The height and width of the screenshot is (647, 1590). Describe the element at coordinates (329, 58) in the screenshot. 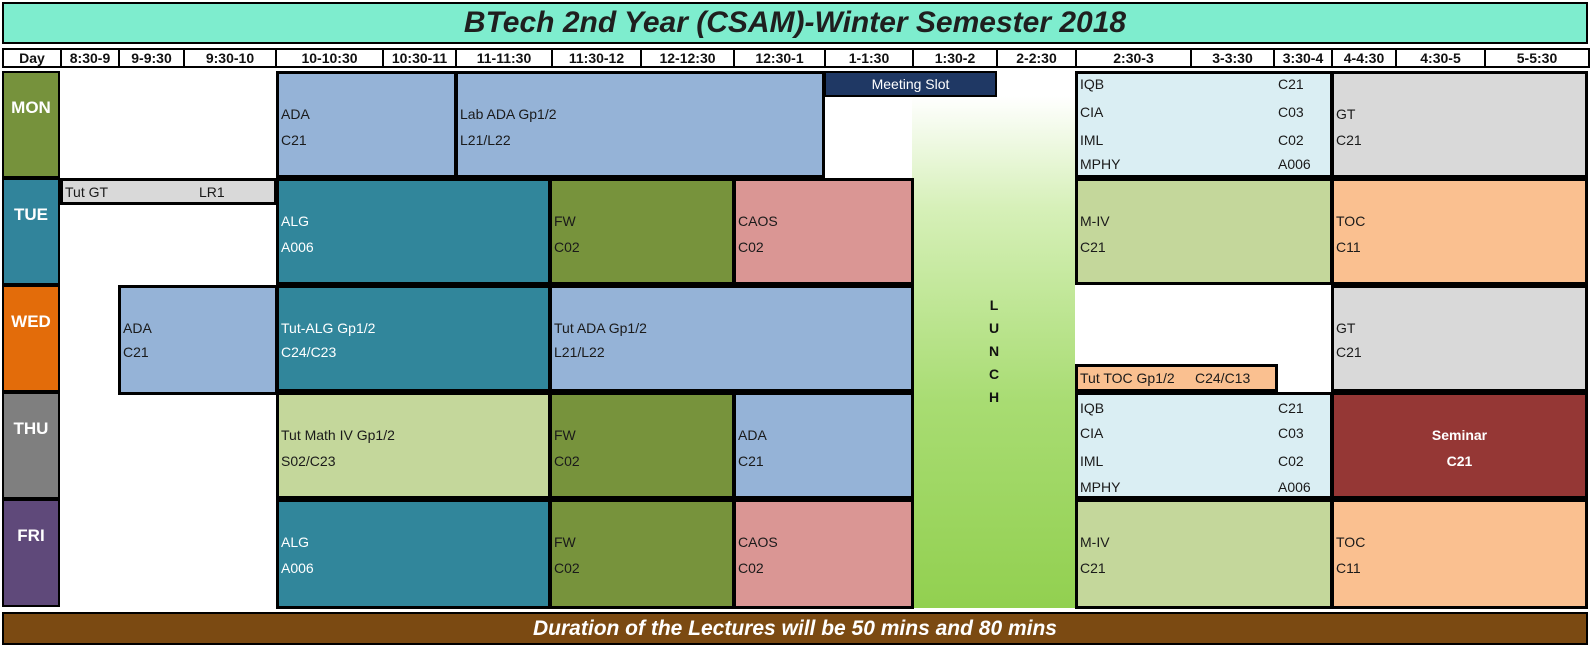

I see `header-timeslot: 10-10:30` at that location.